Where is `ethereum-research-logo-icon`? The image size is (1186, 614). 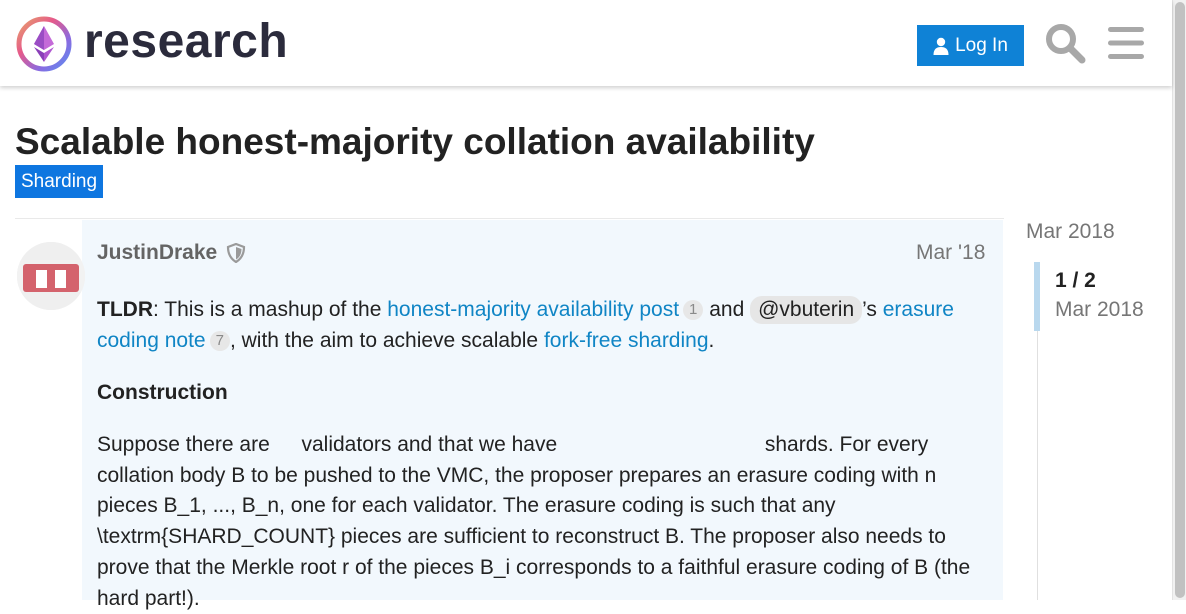
ethereum-research-logo-icon is located at coordinates (44, 44).